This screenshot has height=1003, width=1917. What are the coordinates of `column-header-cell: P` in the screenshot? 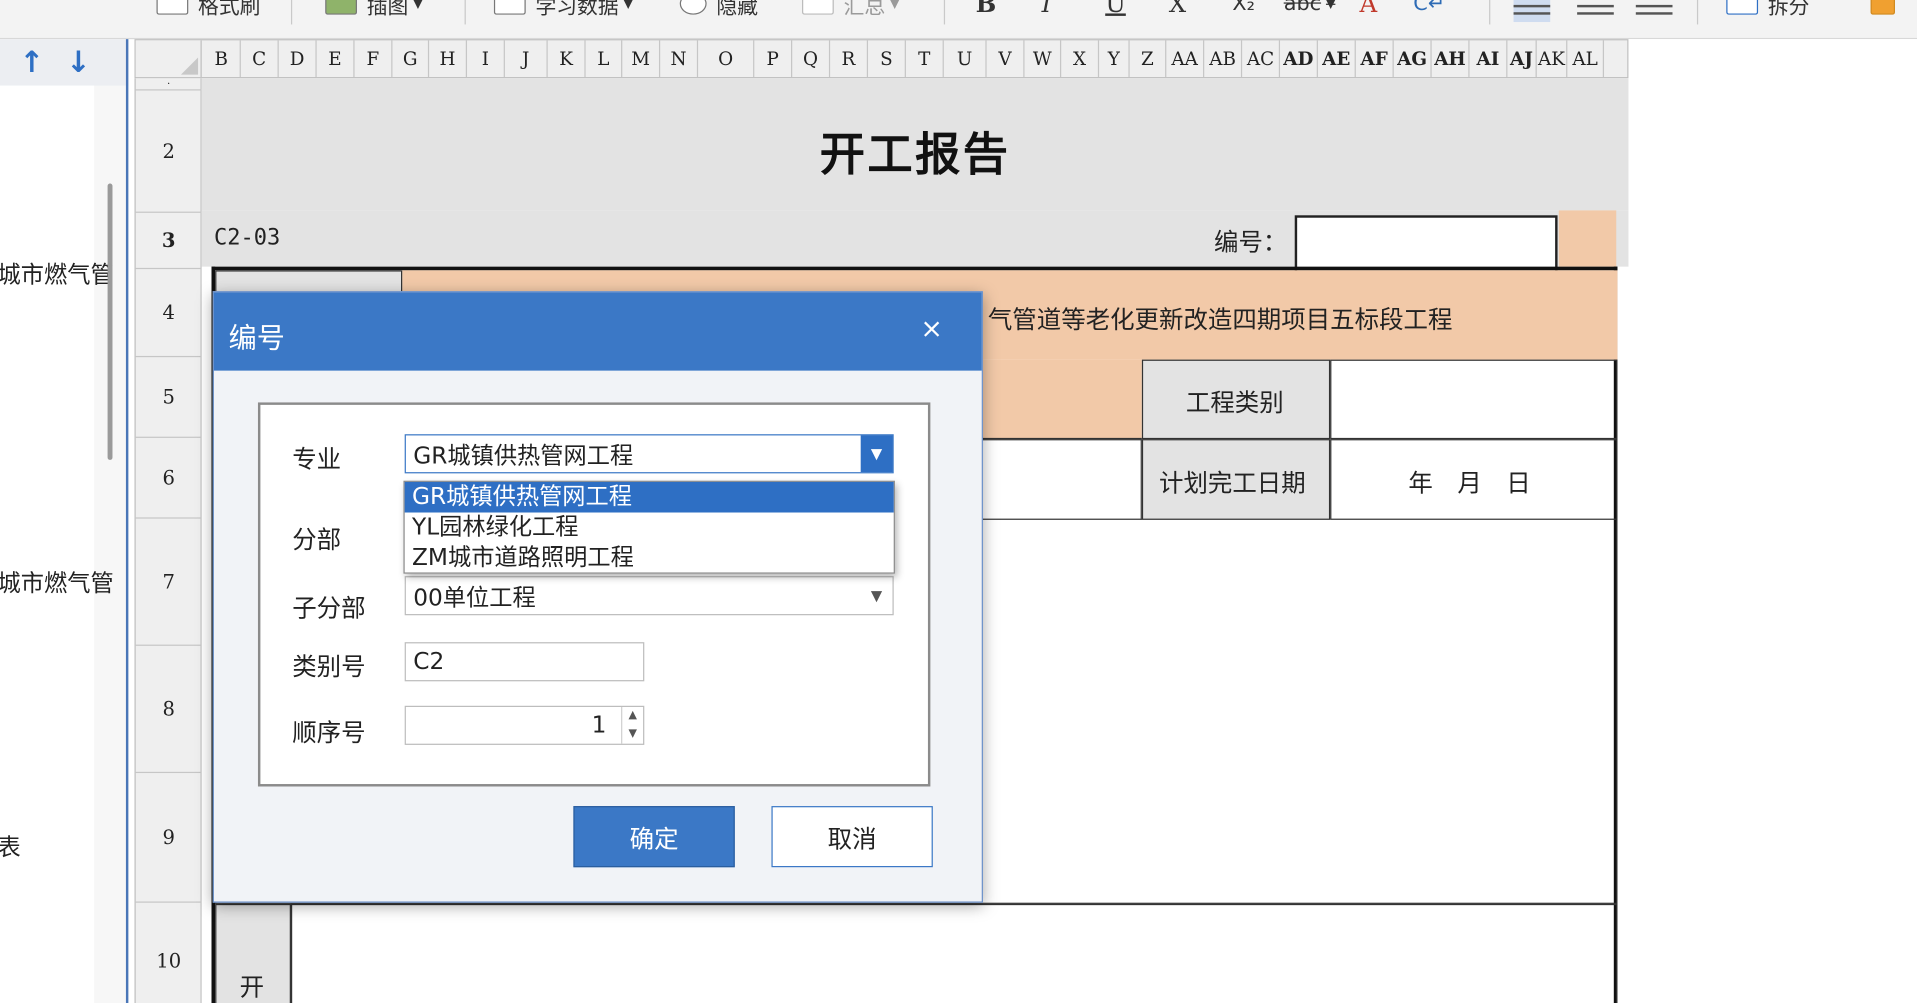 It's located at (773, 59).